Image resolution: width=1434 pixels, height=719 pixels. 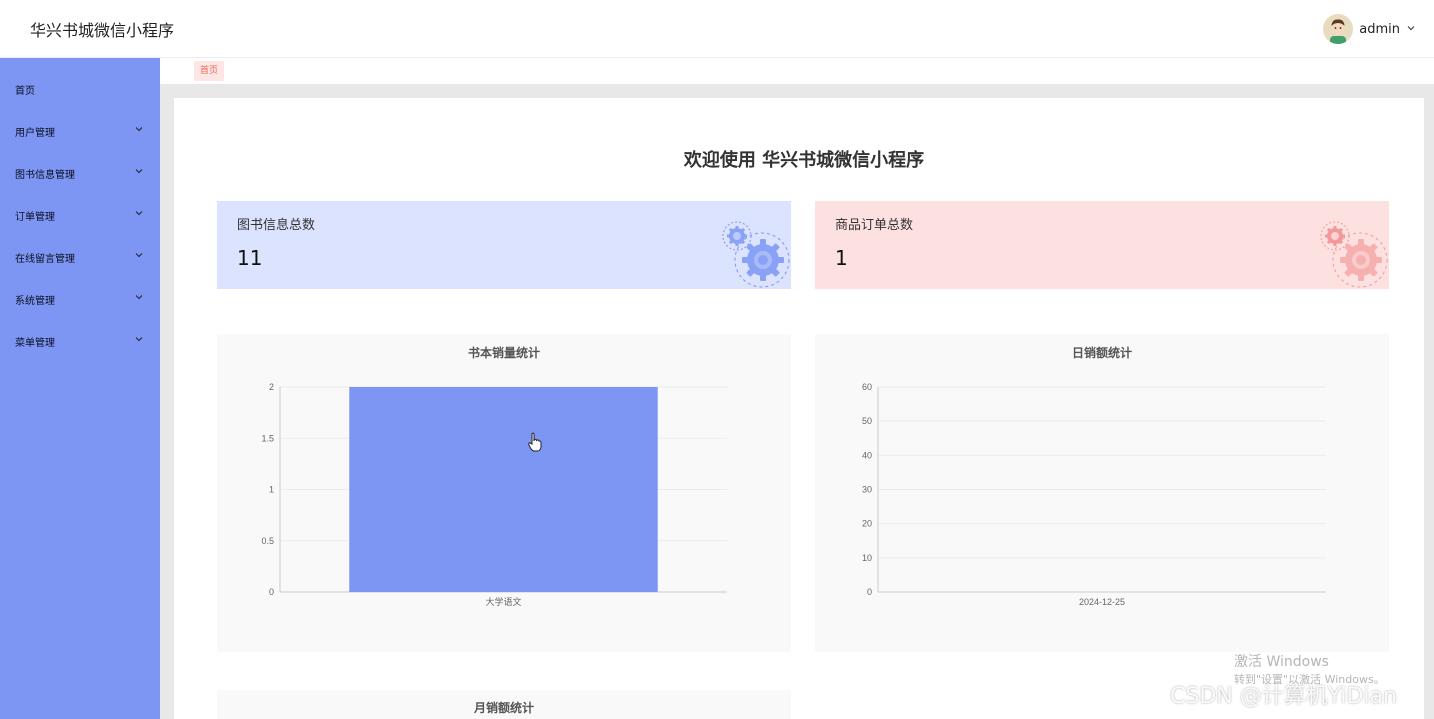 I want to click on y-tick-label: 60, so click(x=867, y=387).